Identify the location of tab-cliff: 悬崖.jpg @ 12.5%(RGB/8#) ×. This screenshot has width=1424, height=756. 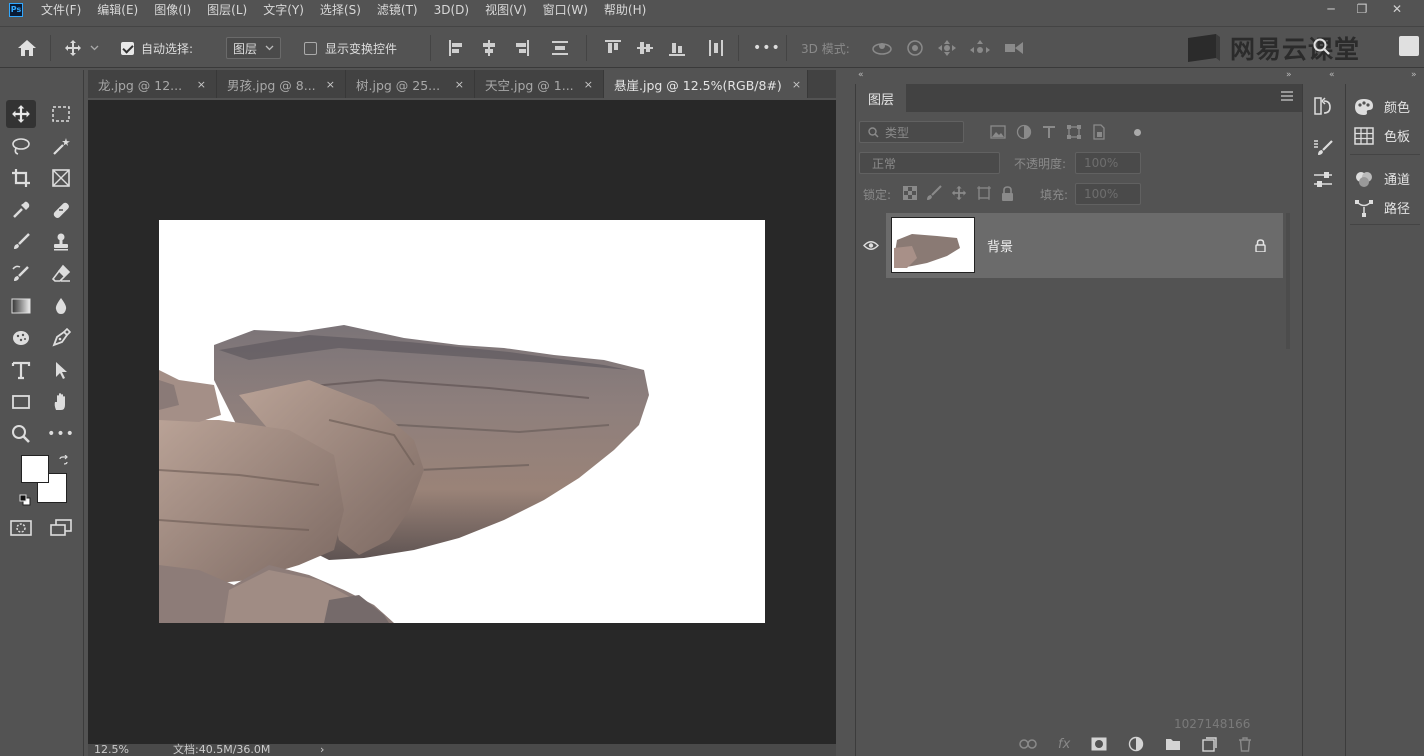
(706, 84).